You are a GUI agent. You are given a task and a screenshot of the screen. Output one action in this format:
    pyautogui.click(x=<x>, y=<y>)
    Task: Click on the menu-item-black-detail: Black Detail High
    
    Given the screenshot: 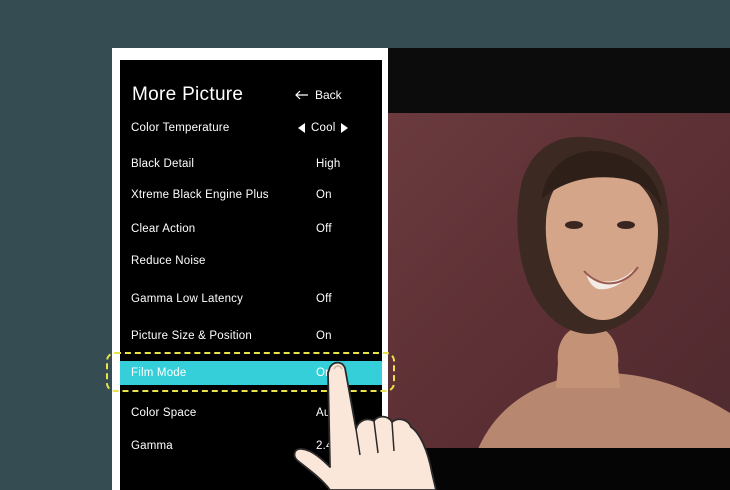 What is the action you would take?
    pyautogui.click(x=251, y=164)
    